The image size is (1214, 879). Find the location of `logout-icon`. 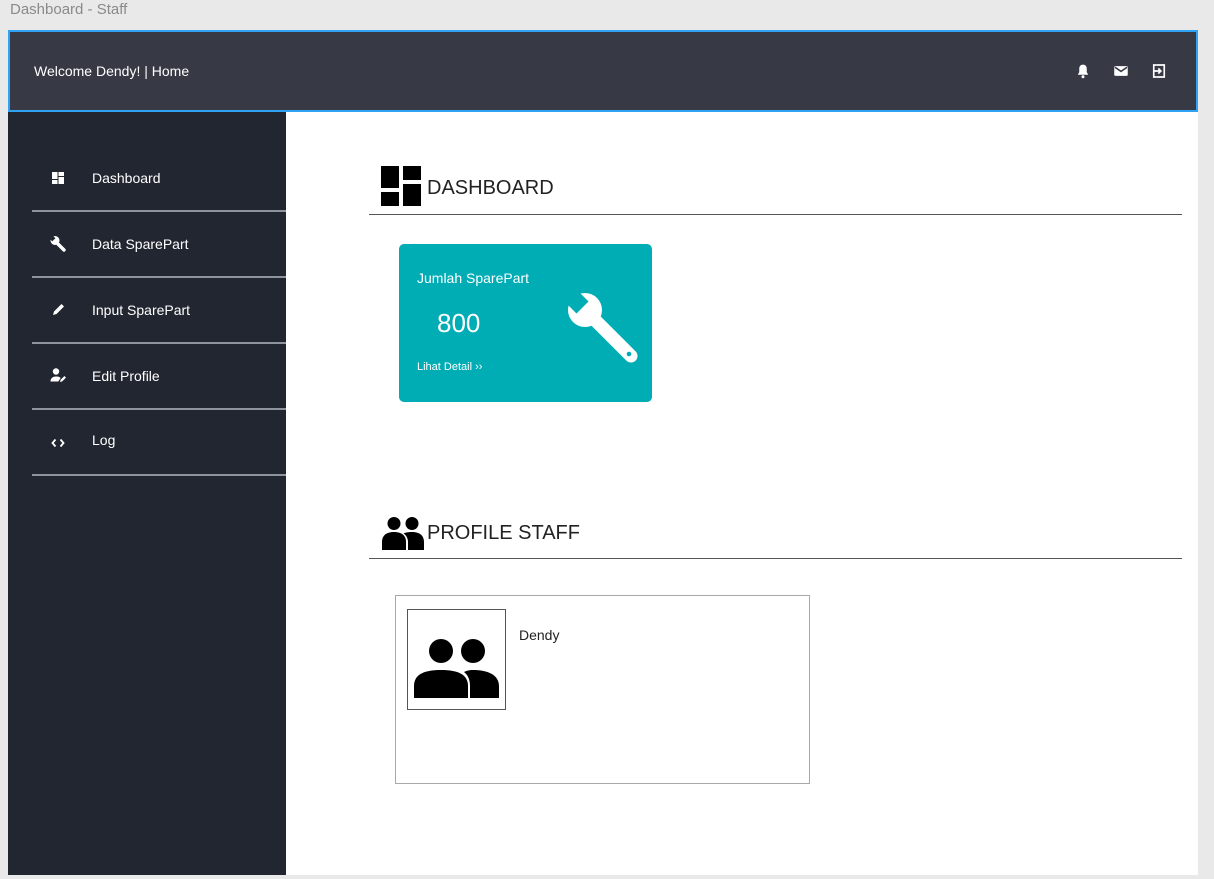

logout-icon is located at coordinates (1159, 71).